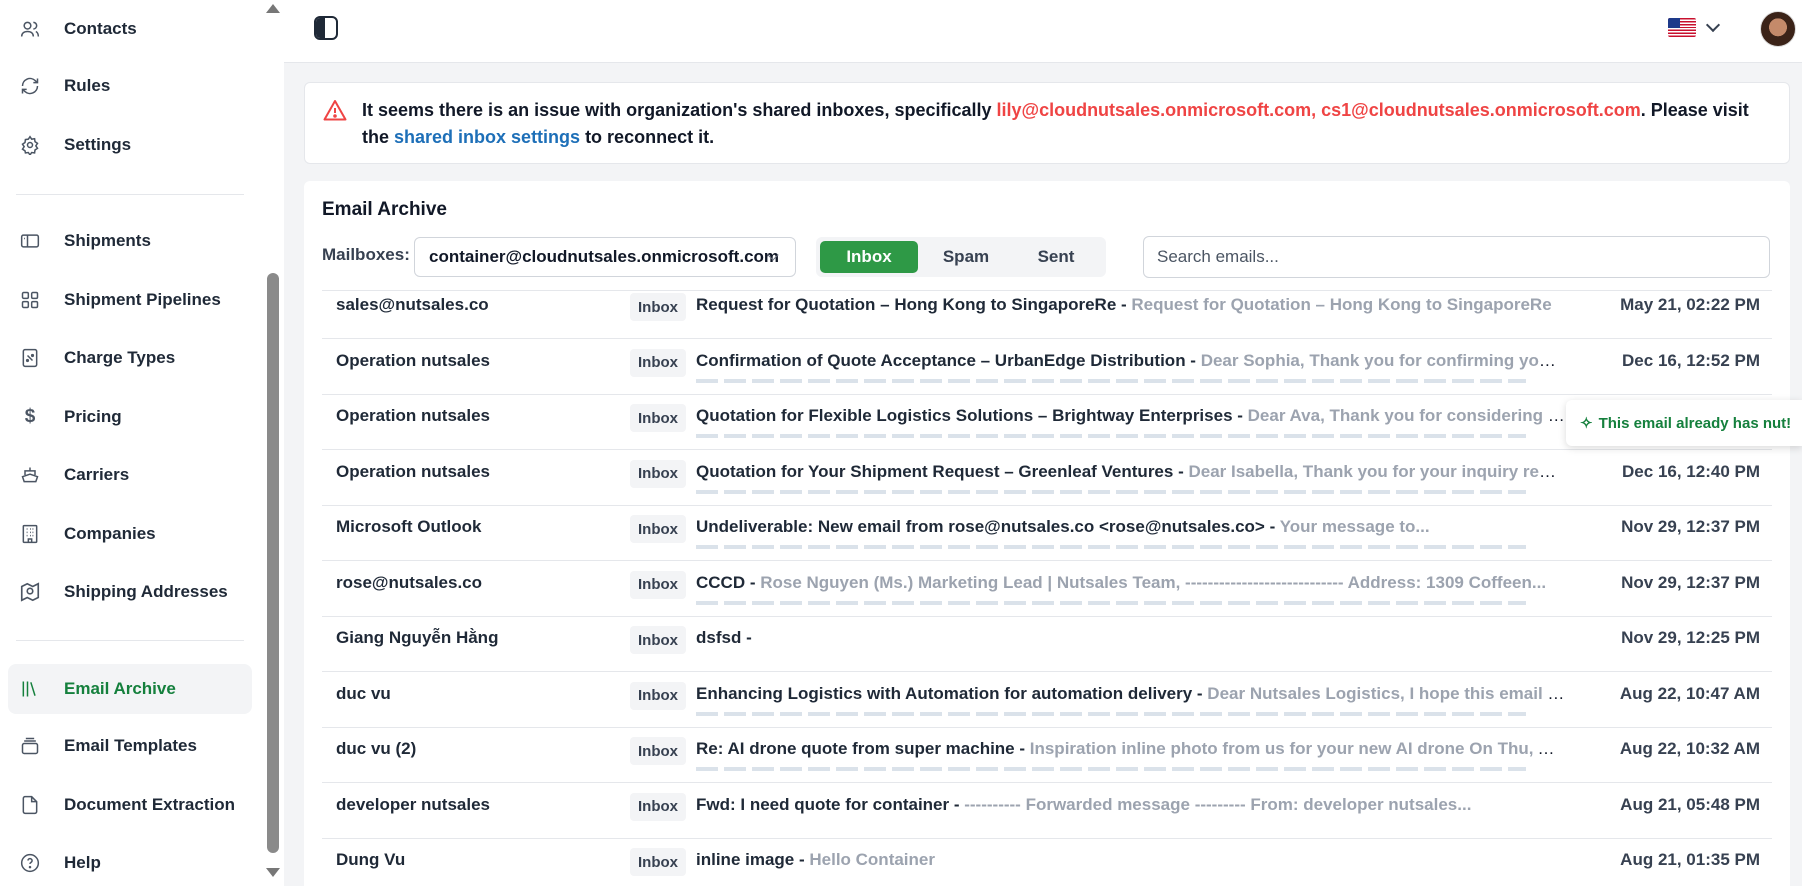  Describe the element at coordinates (87, 85) in the screenshot. I see `sidebar-item-label: Rules` at that location.